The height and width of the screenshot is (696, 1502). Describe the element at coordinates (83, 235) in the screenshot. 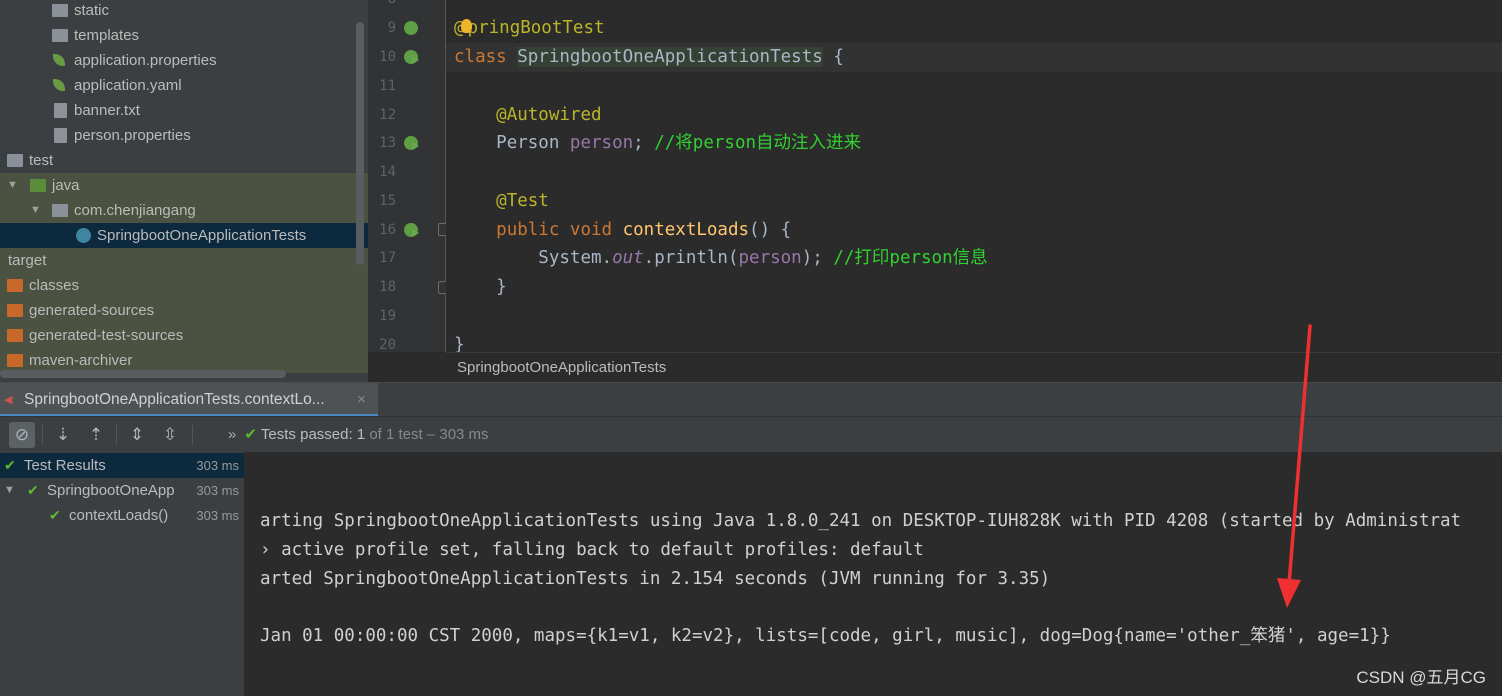

I see `class-icon` at that location.